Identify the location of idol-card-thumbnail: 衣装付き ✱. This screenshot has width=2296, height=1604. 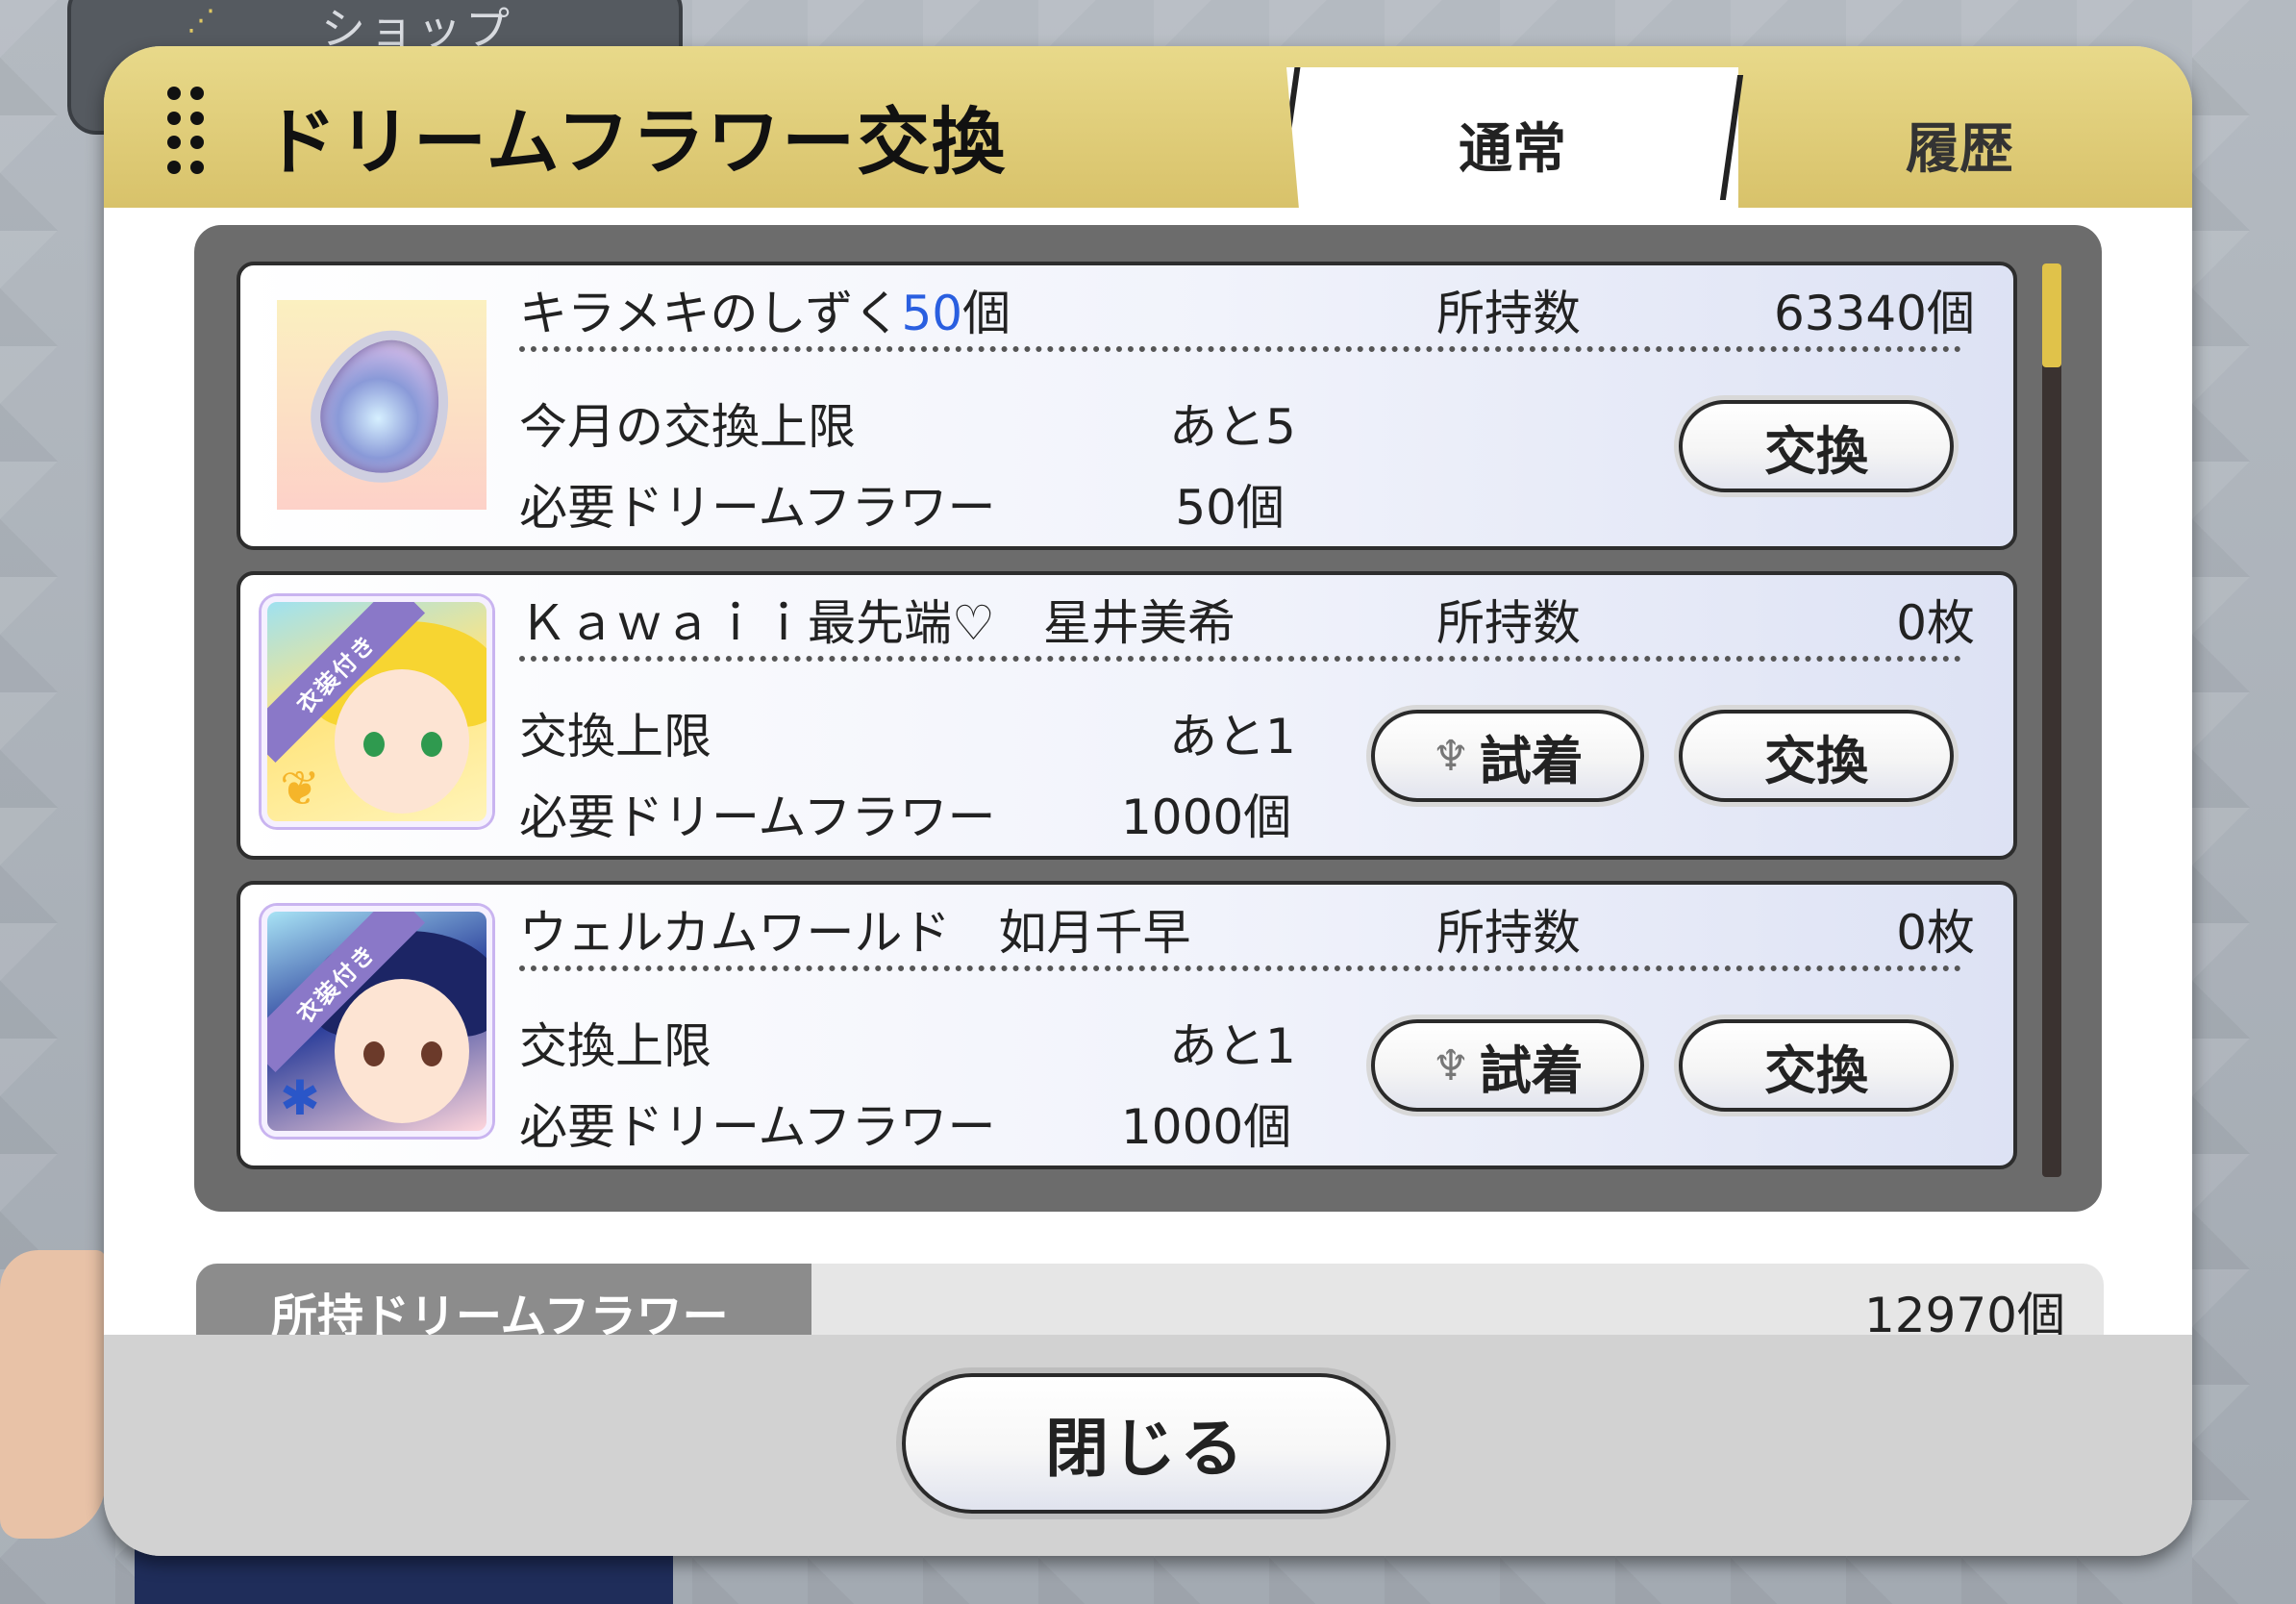
(377, 1021).